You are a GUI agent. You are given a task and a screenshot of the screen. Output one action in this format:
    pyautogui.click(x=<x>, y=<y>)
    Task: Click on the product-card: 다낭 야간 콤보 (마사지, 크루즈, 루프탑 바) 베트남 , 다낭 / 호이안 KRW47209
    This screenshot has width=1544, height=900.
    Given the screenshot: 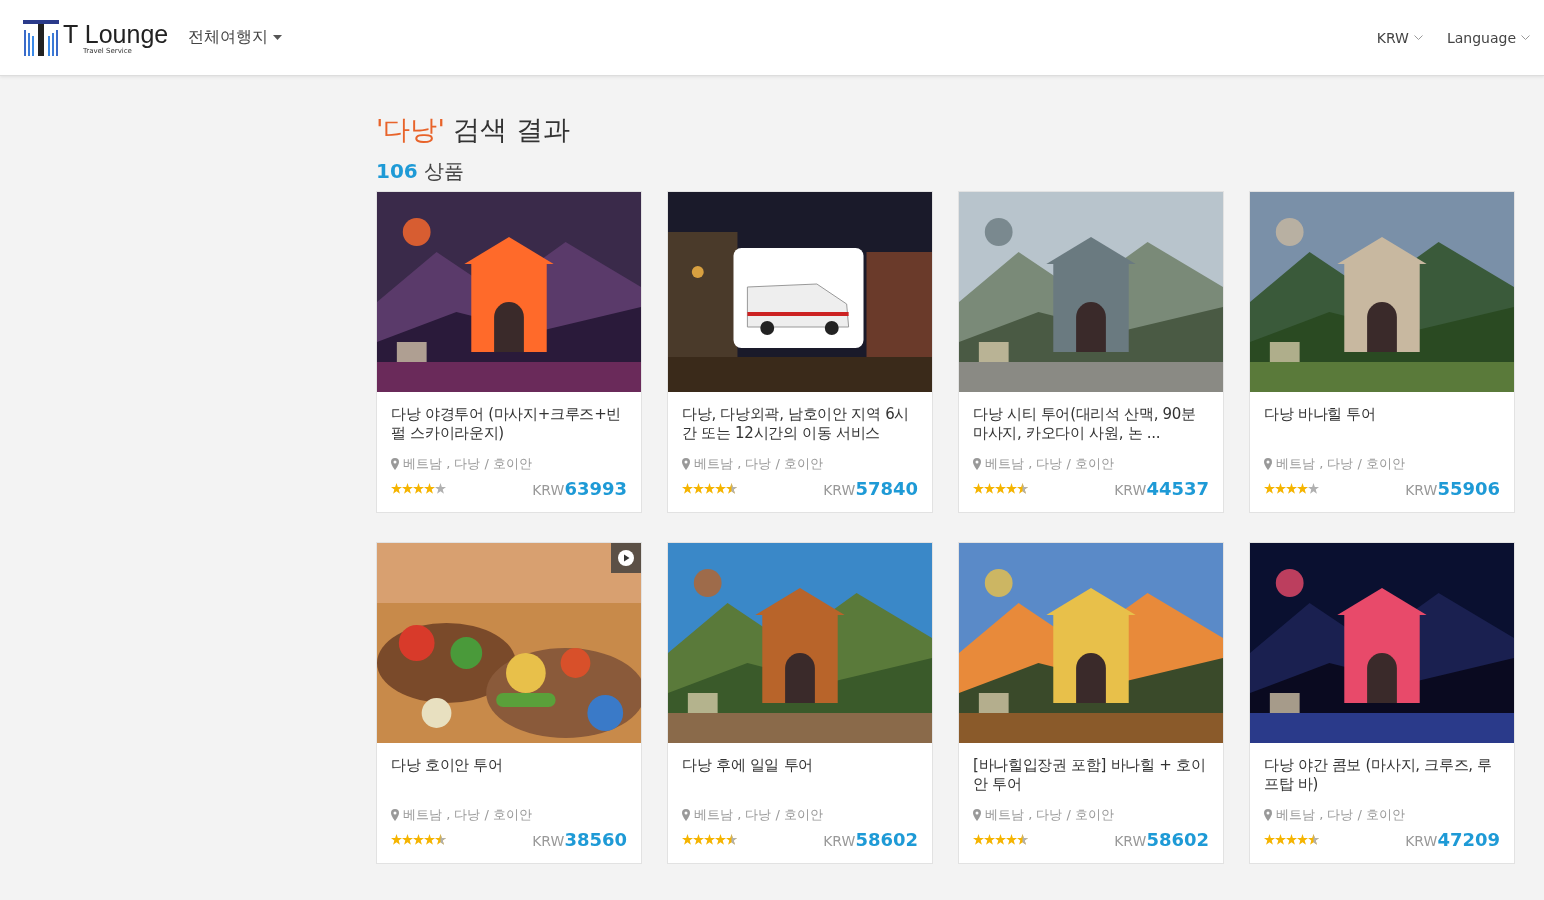 What is the action you would take?
    pyautogui.click(x=1382, y=703)
    